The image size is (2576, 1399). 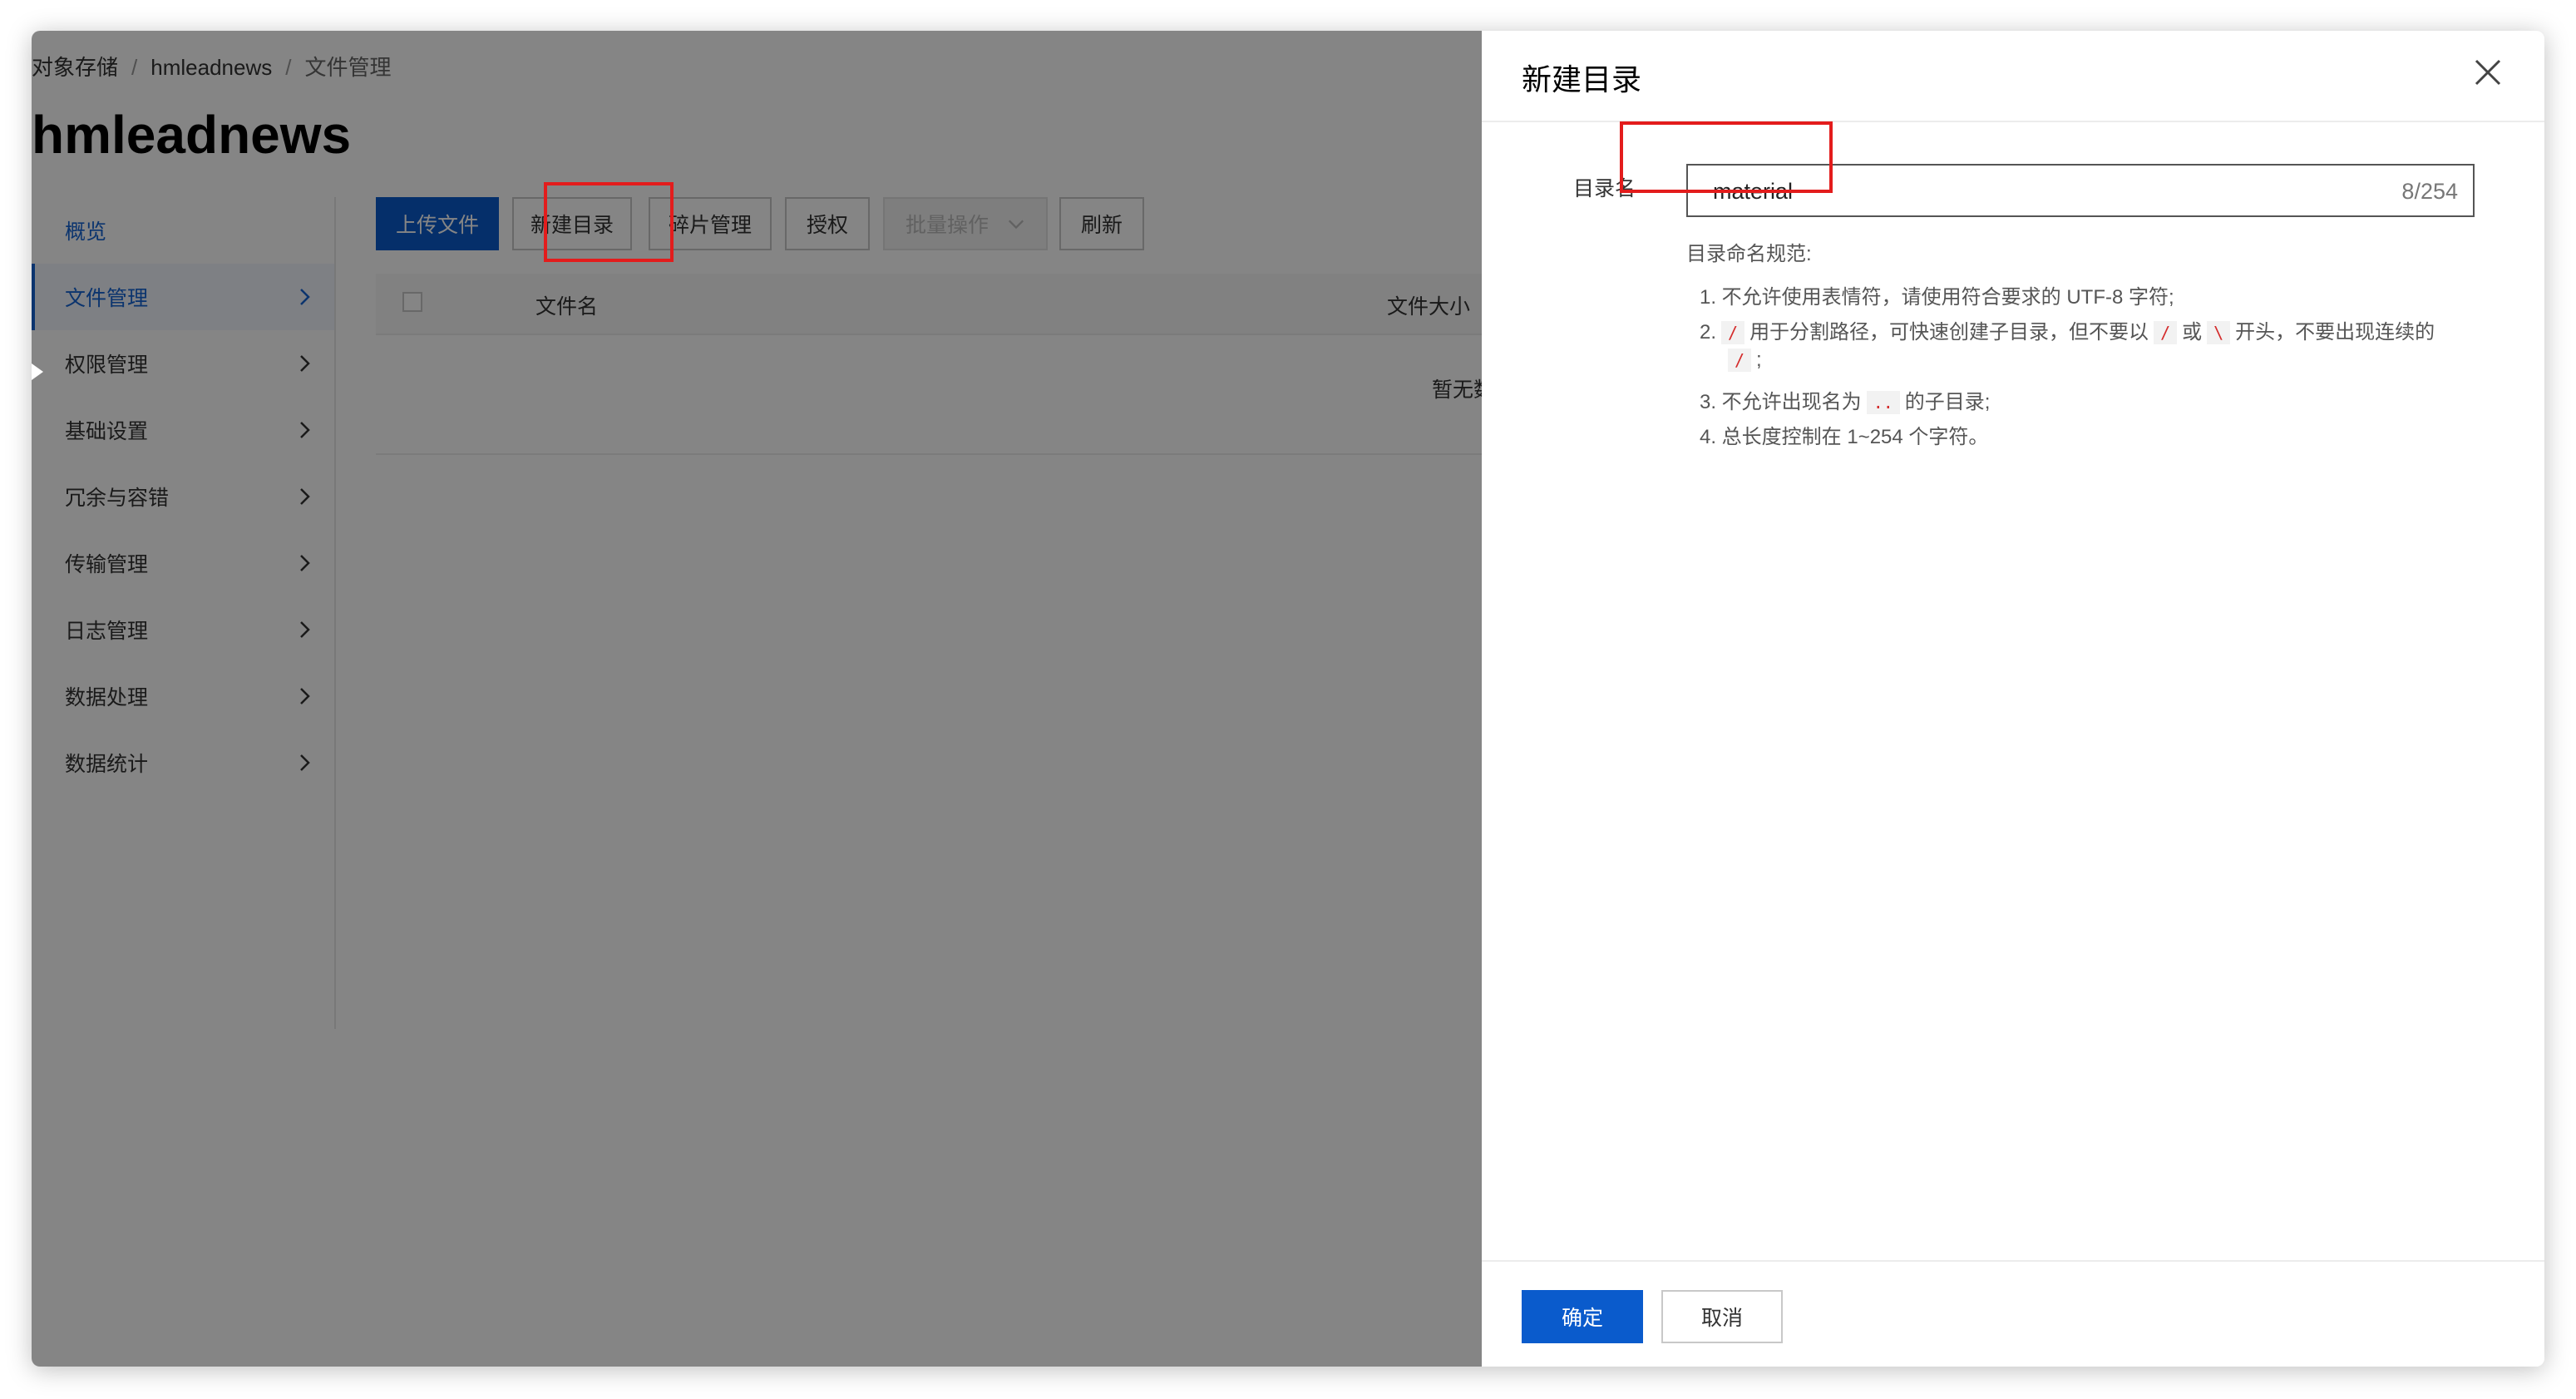 What do you see at coordinates (107, 431) in the screenshot?
I see `sidebar-item-label: 基础设置` at bounding box center [107, 431].